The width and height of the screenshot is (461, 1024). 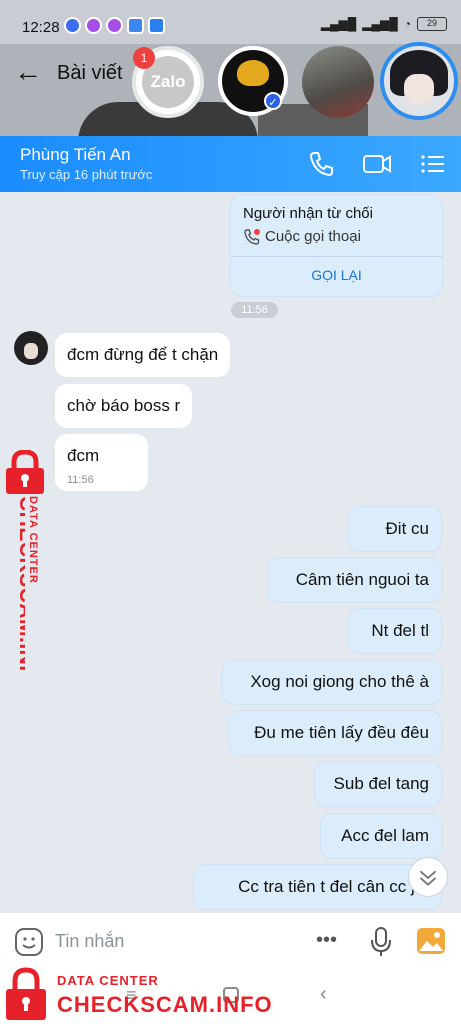 I want to click on more-options-icon: •••, so click(x=326, y=940).